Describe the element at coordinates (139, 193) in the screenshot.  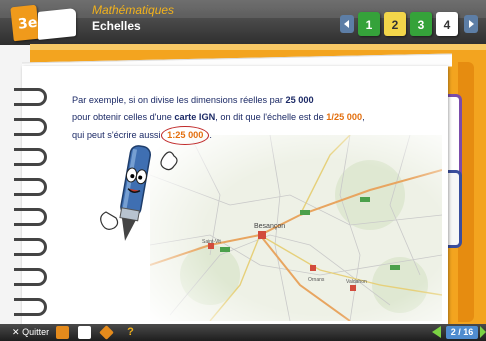
I see `pen-mascot-icon` at that location.